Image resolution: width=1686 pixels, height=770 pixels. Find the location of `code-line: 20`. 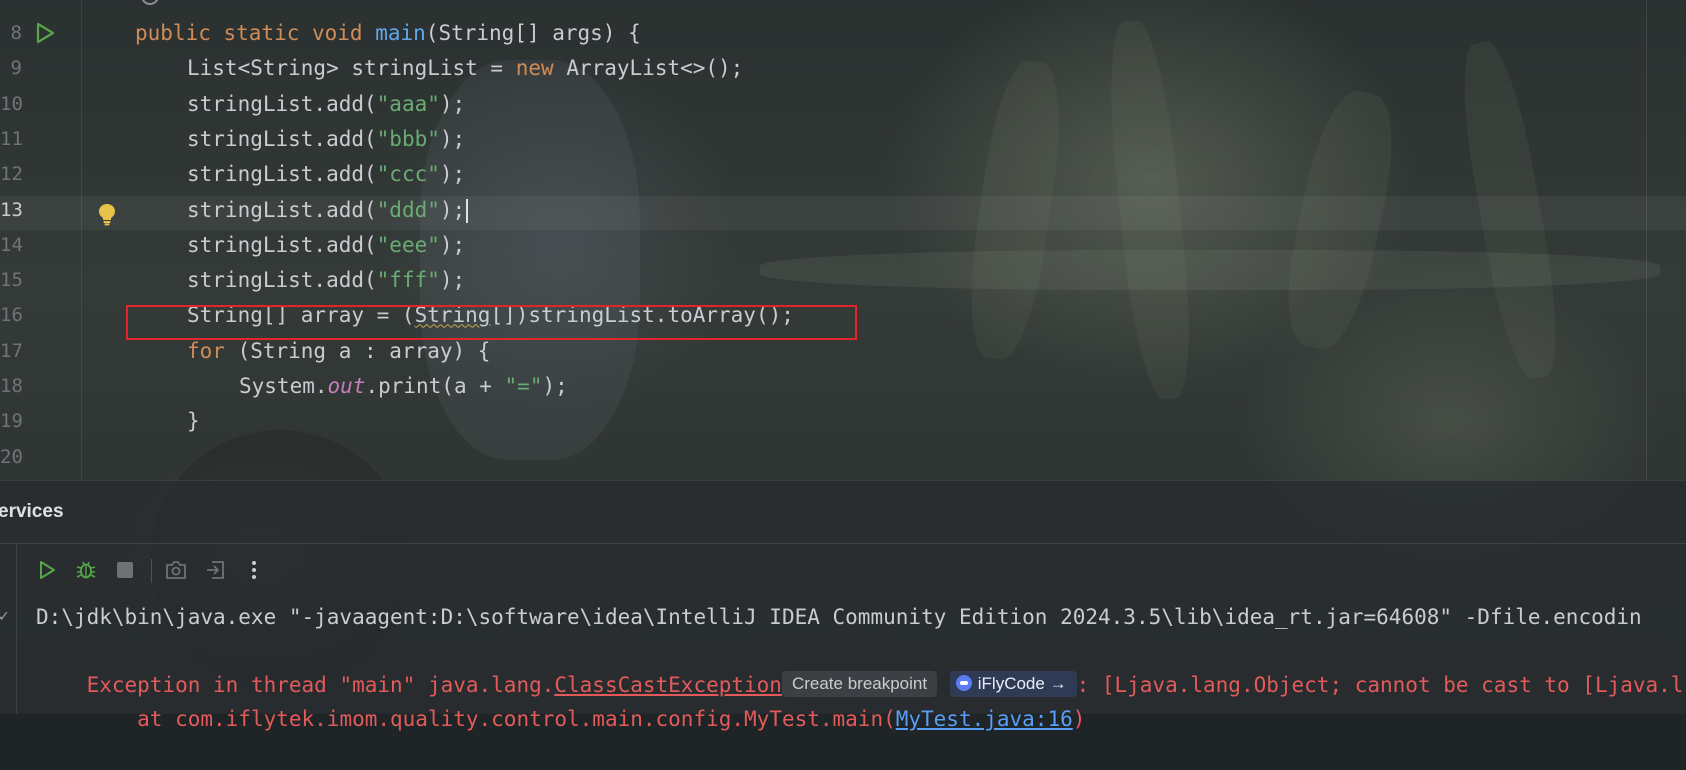

code-line: 20 is located at coordinates (843, 457).